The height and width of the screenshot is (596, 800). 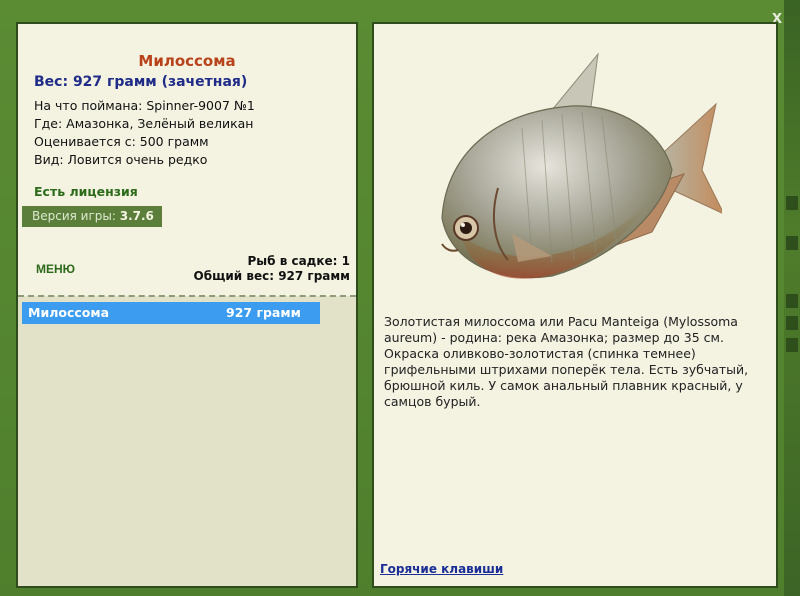 I want to click on version-value: 3.7.6, so click(x=136, y=216).